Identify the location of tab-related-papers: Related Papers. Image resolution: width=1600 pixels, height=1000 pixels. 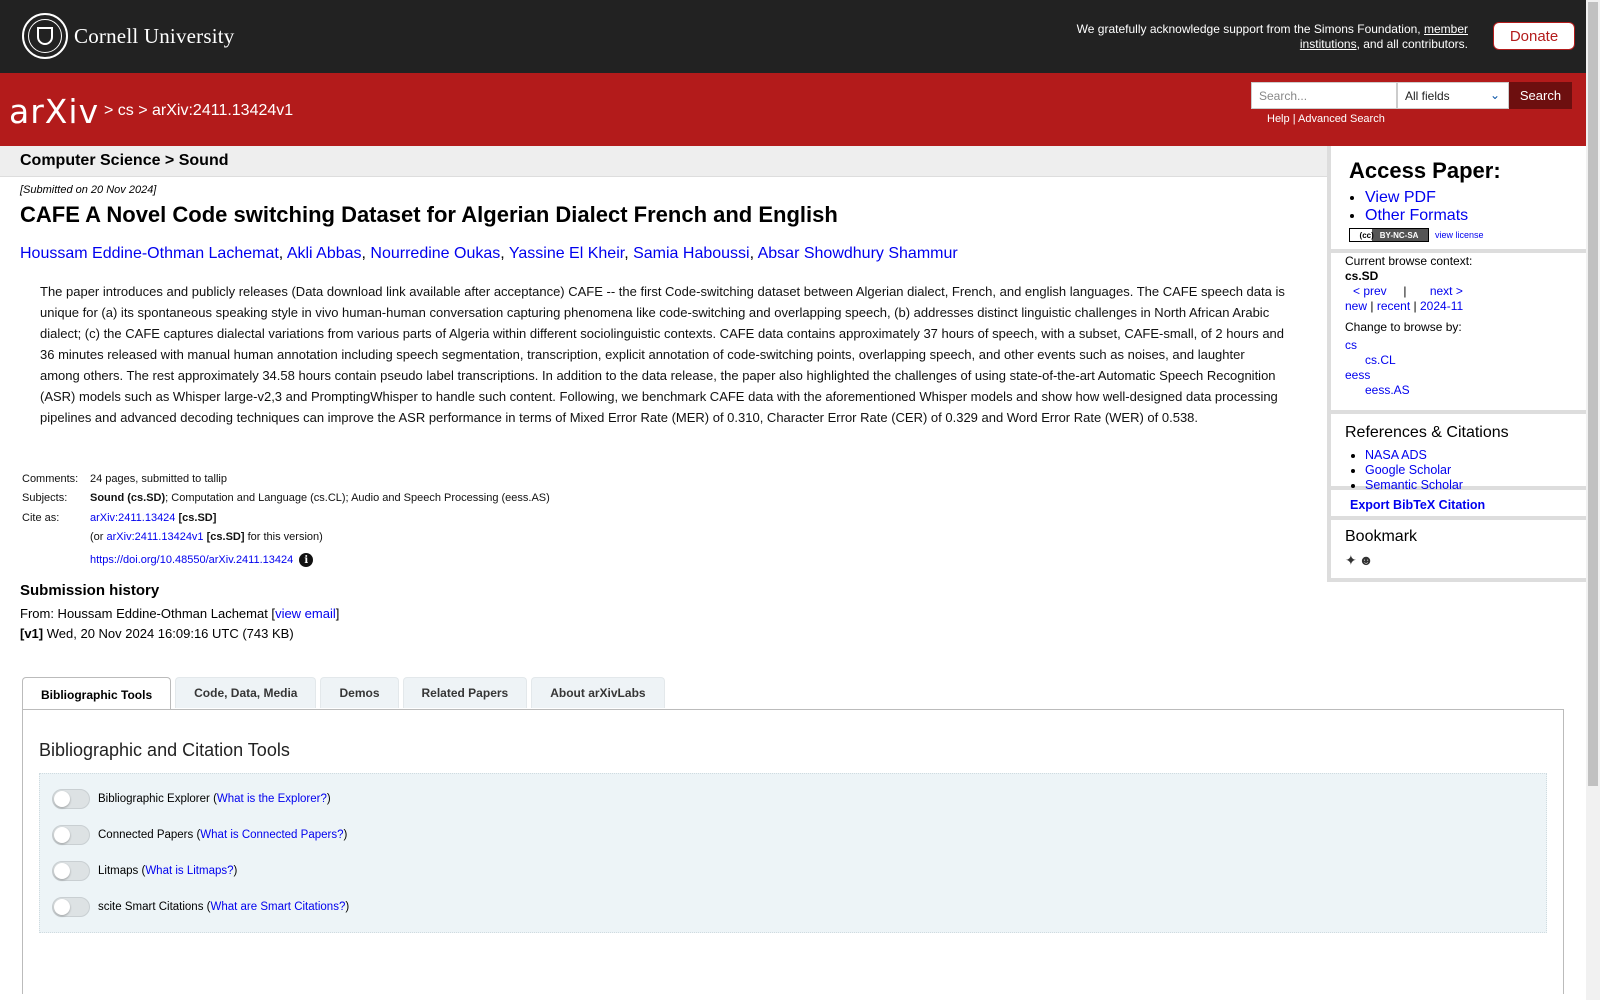
(465, 692).